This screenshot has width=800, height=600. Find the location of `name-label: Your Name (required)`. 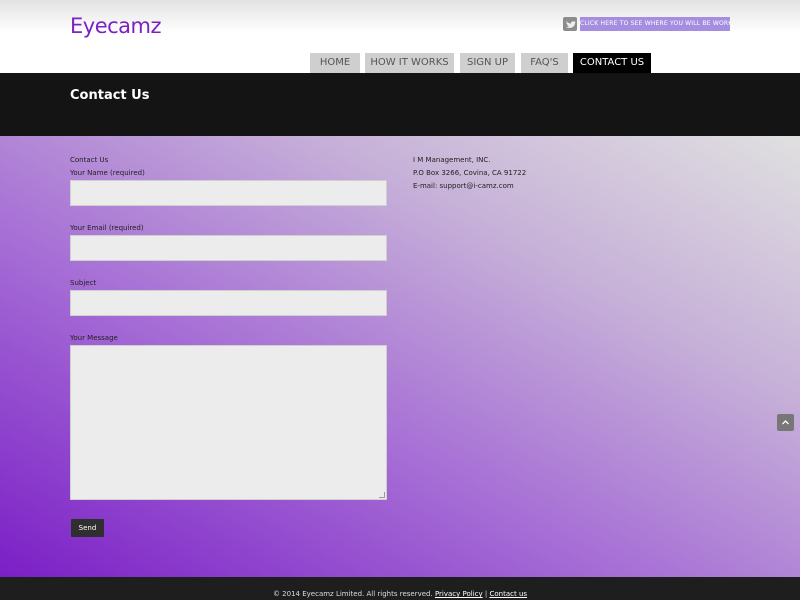

name-label: Your Name (required) is located at coordinates (107, 173).